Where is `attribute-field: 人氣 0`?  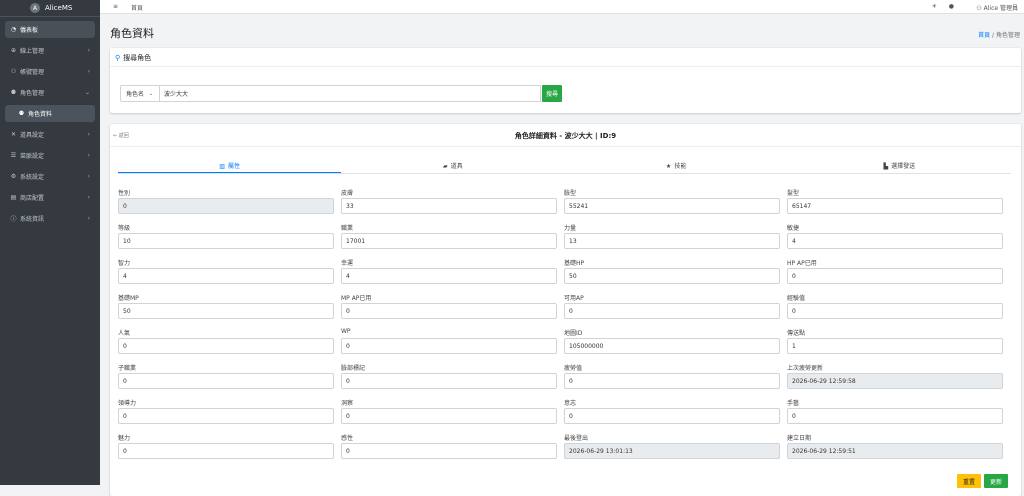
attribute-field: 人氣 0 is located at coordinates (226, 341).